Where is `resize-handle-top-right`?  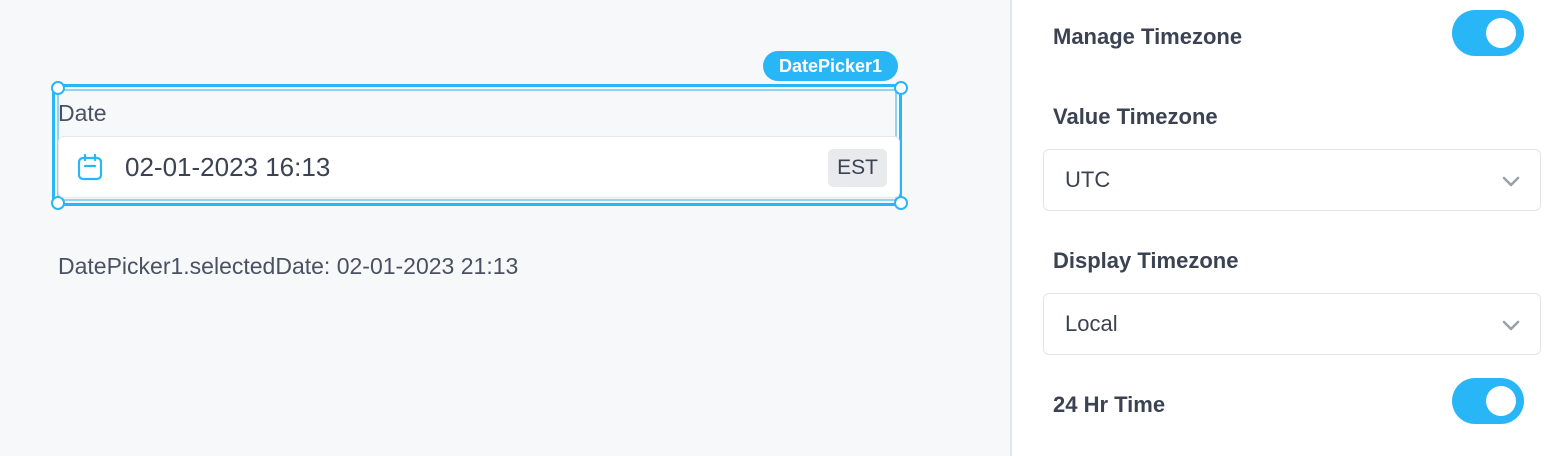 resize-handle-top-right is located at coordinates (901, 88).